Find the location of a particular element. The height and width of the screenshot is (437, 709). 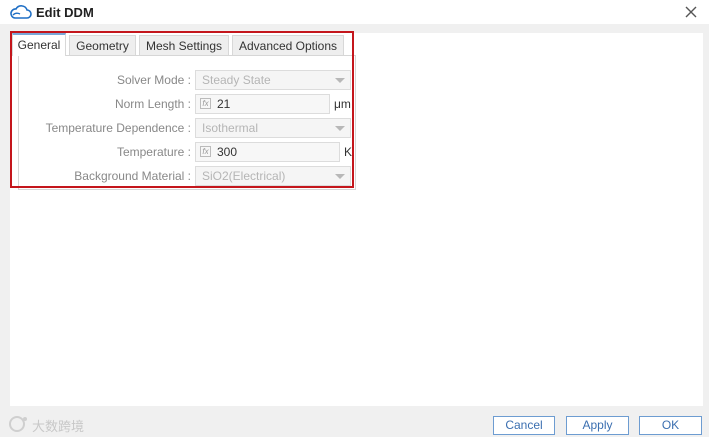

apply-button: Apply is located at coordinates (597, 425).